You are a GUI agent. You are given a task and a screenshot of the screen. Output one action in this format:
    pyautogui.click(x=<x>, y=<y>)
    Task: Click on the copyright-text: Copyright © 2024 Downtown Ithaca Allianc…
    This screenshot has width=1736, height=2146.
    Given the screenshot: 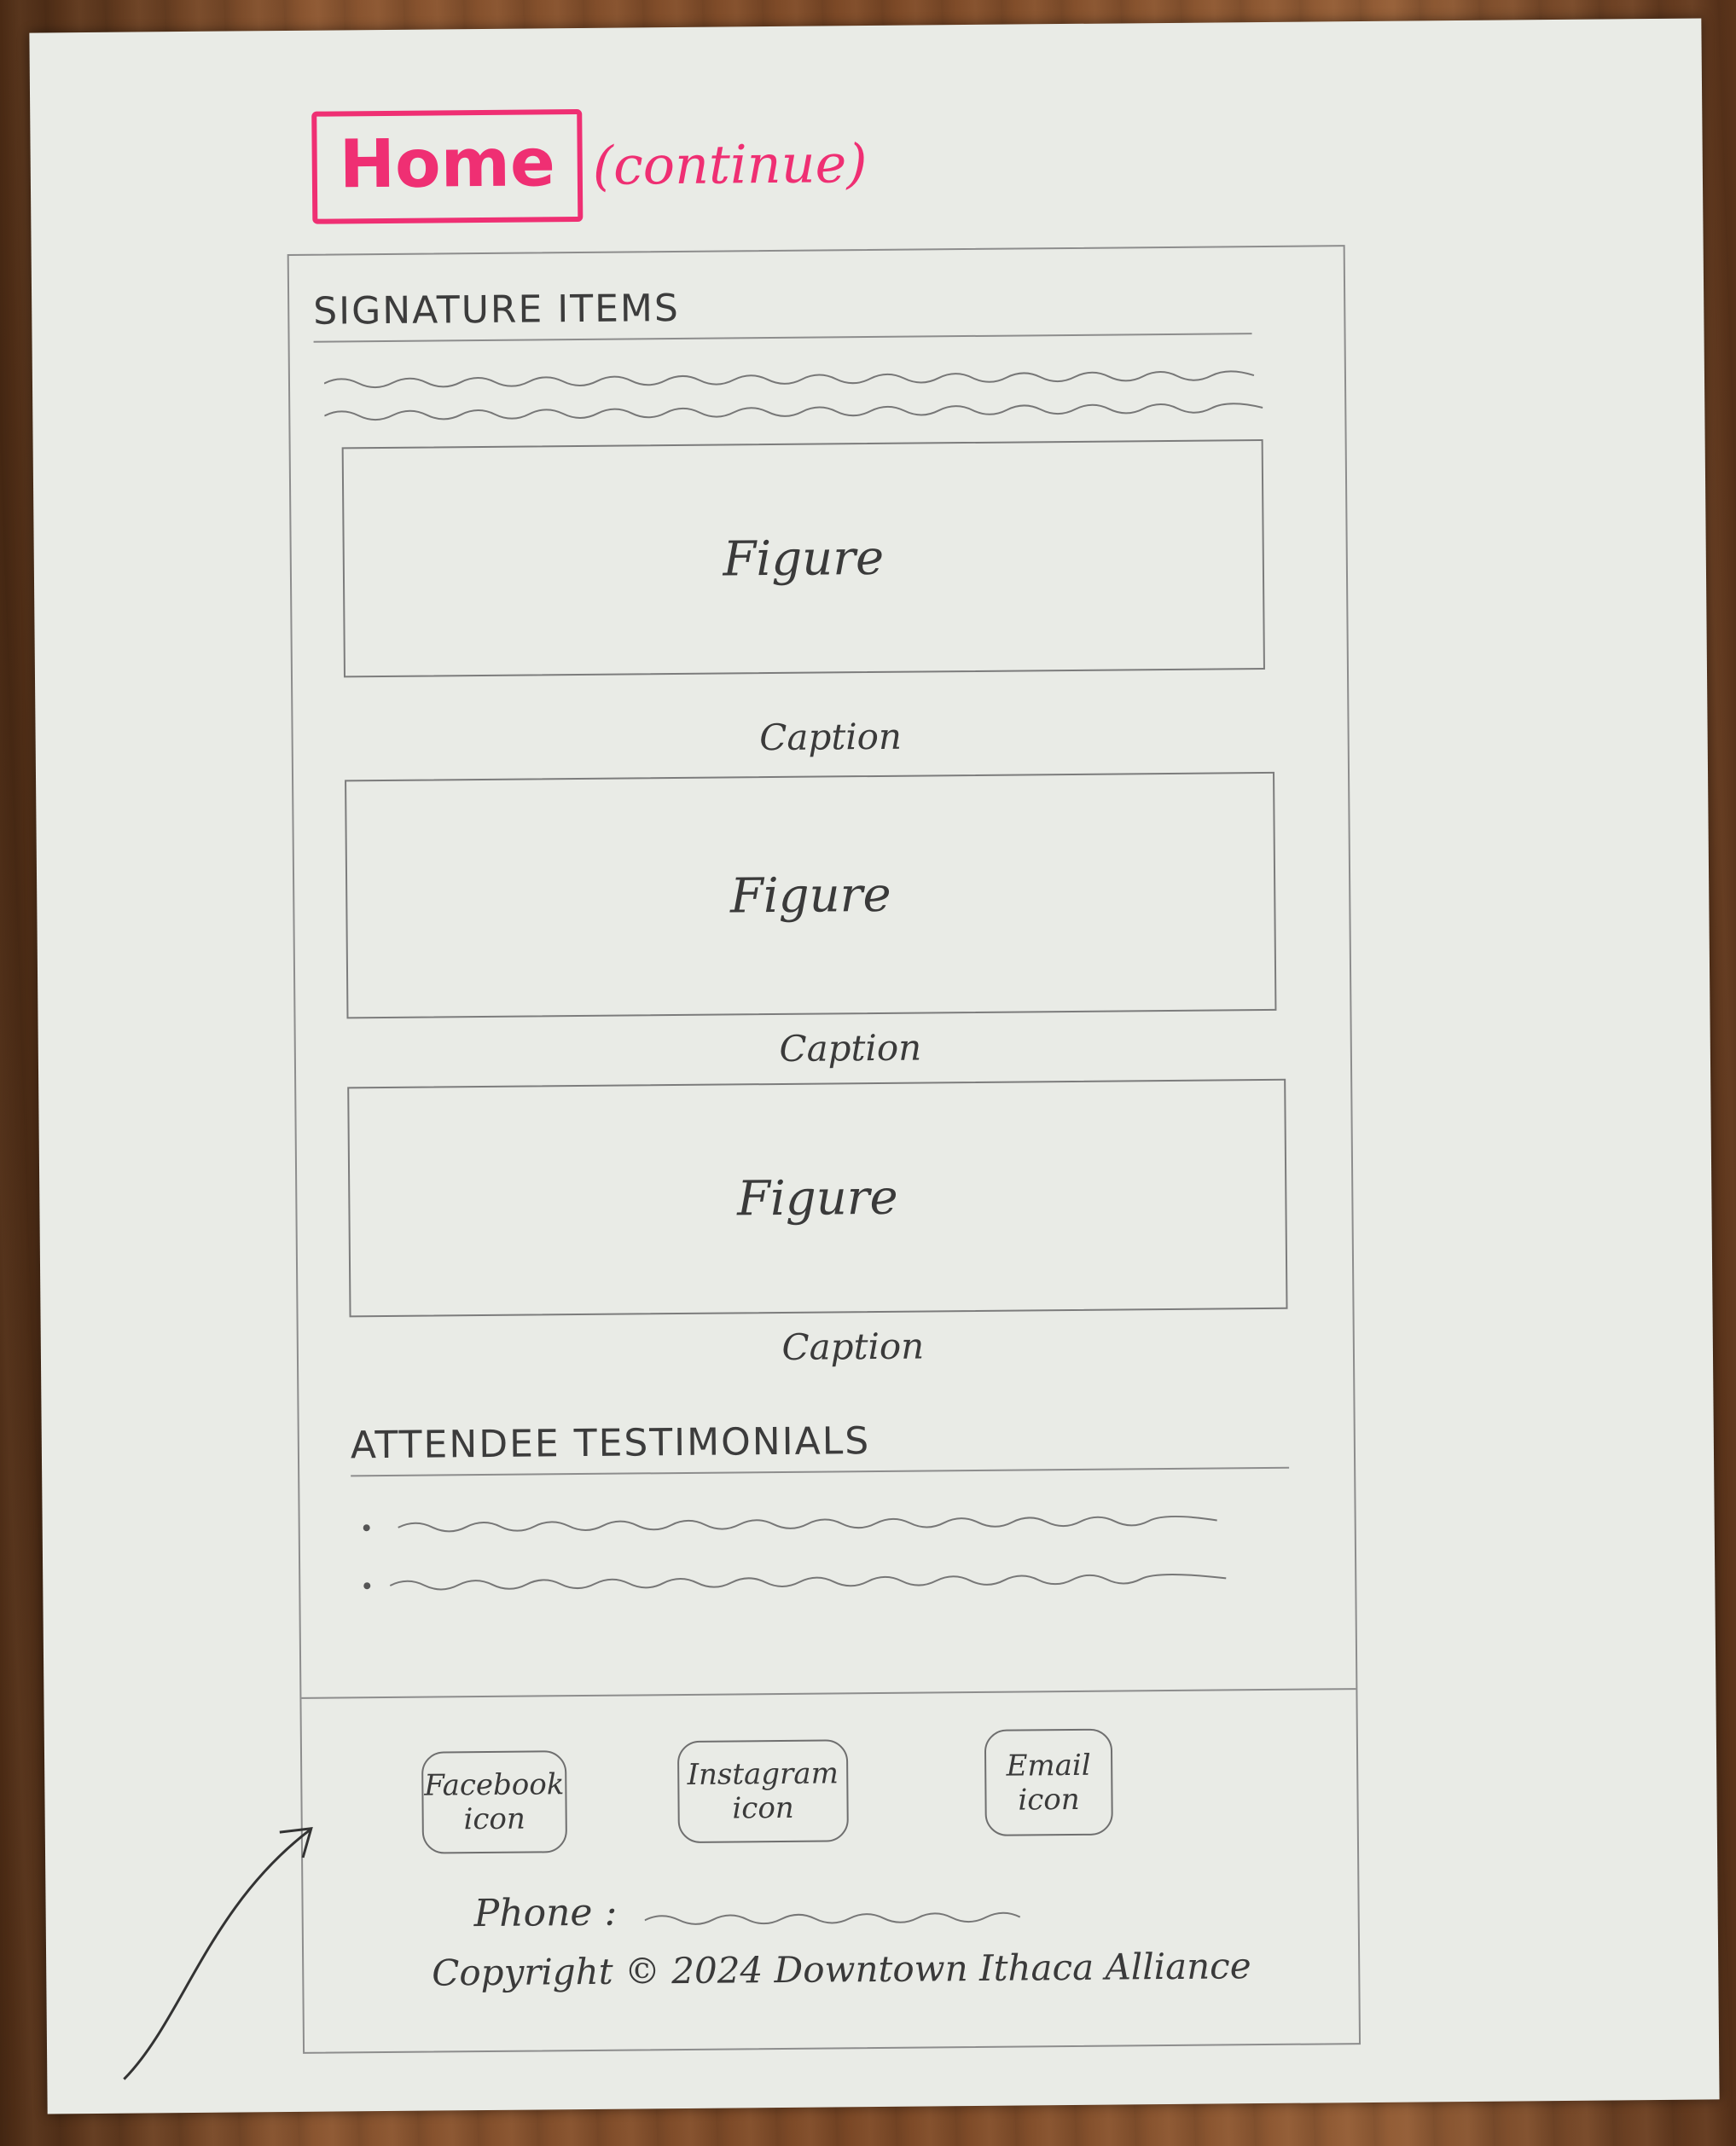 What is the action you would take?
    pyautogui.click(x=841, y=1969)
    